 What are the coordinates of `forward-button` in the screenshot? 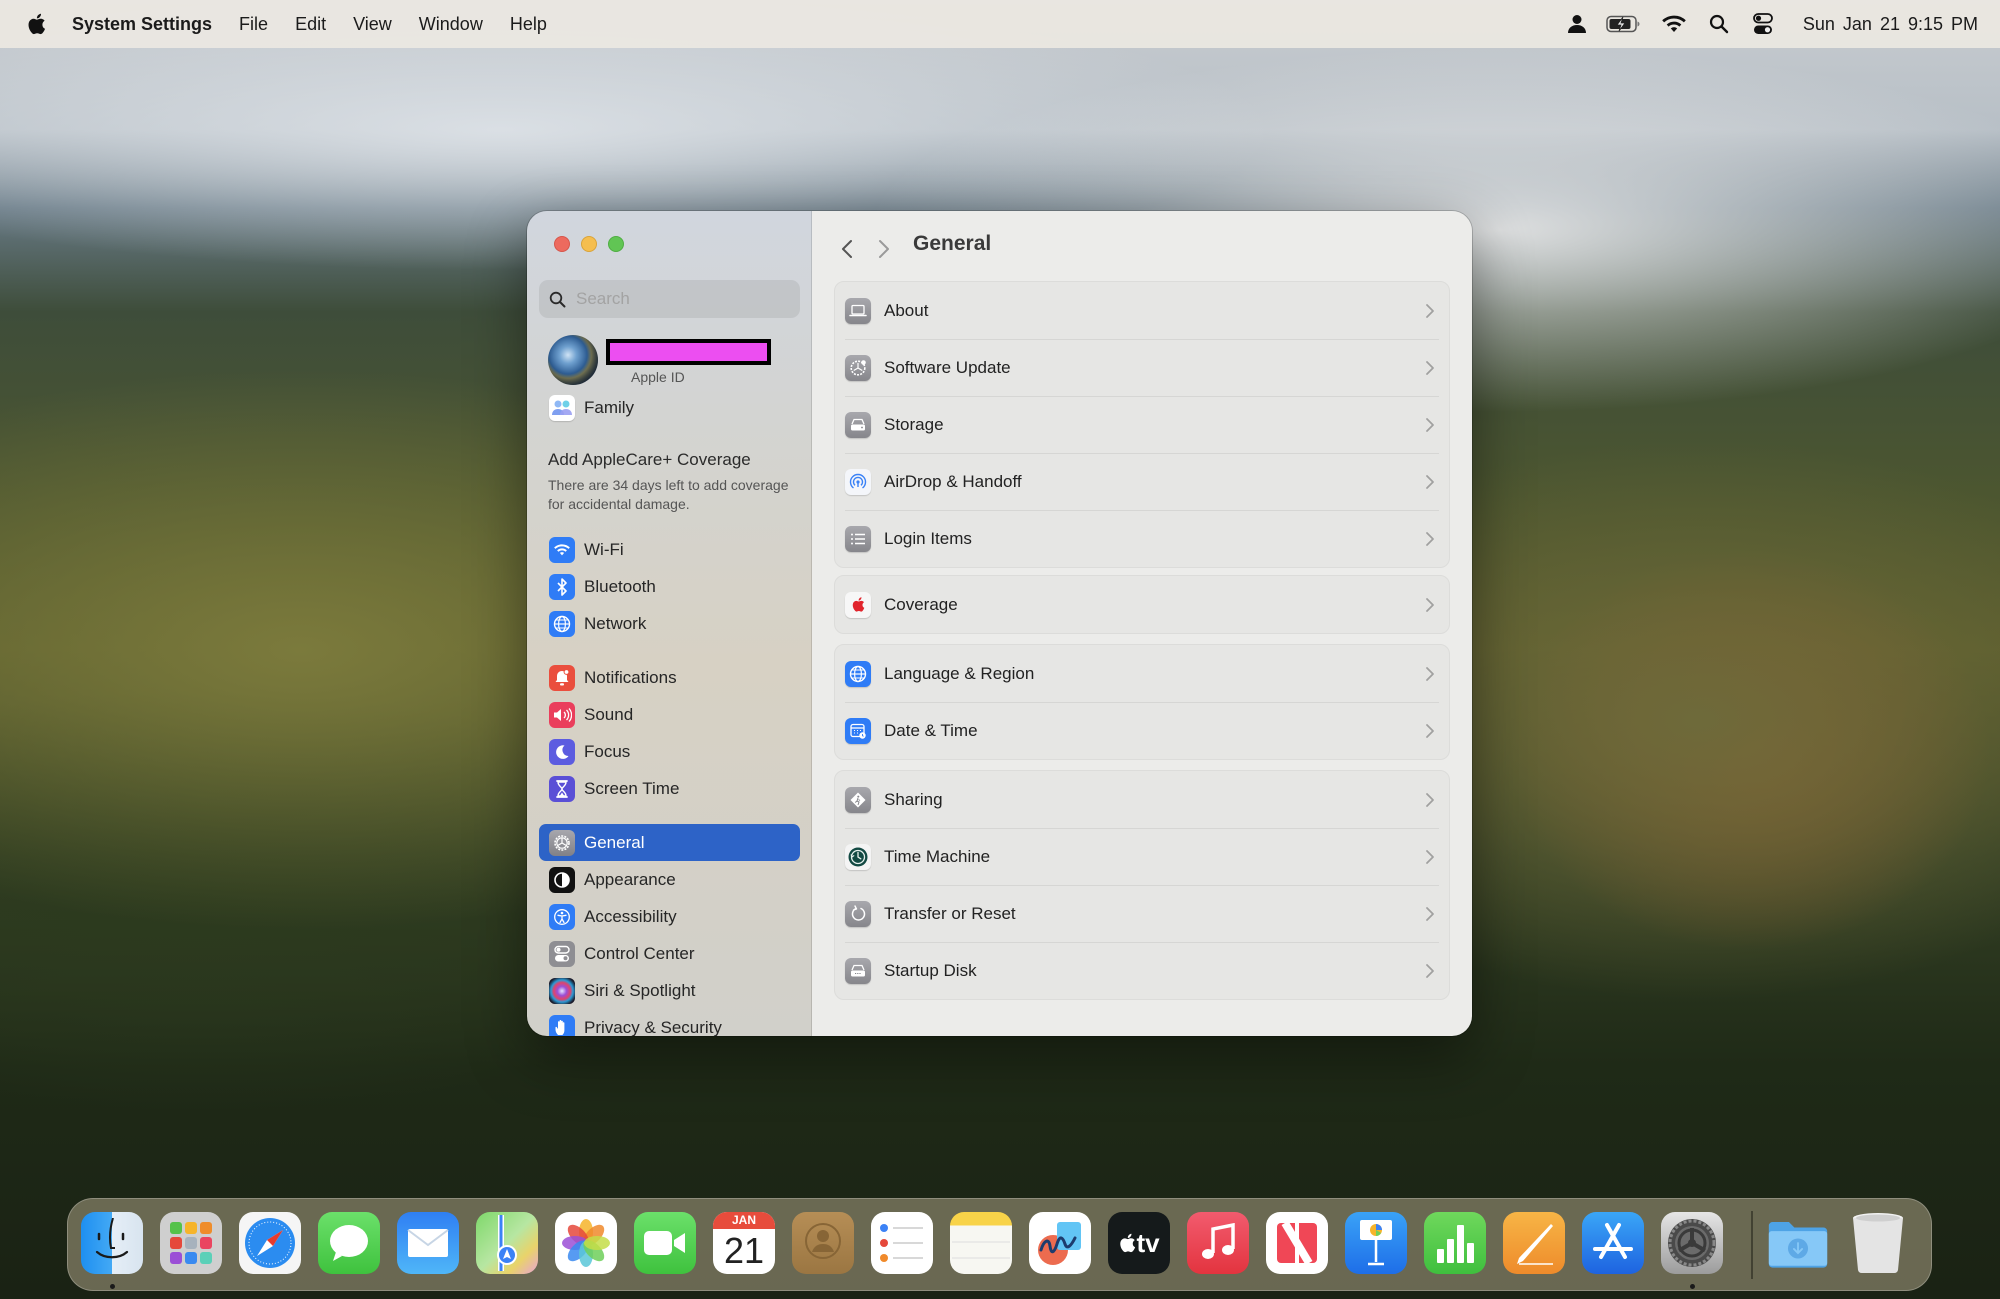 It's located at (884, 249).